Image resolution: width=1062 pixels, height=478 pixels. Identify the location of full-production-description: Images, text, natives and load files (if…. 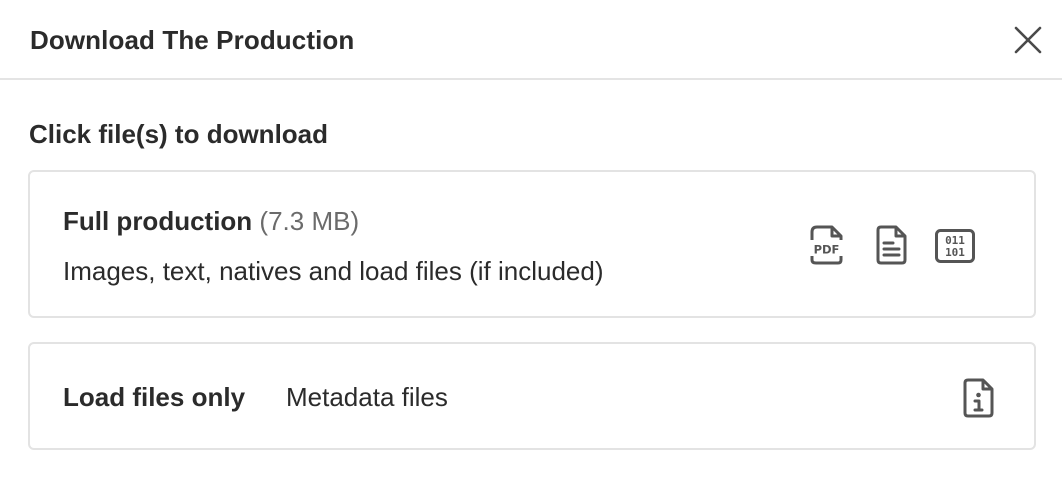
(333, 271).